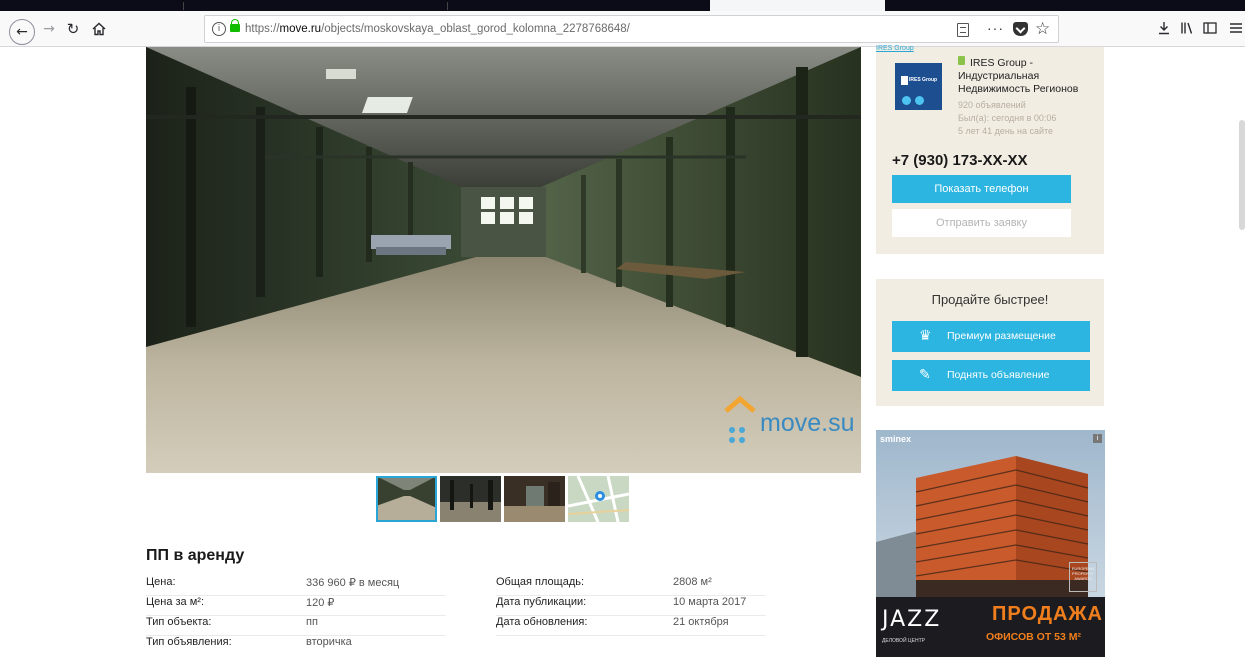 The image size is (1245, 658). What do you see at coordinates (896, 439) in the screenshot?
I see `ad-brand: sminex` at bounding box center [896, 439].